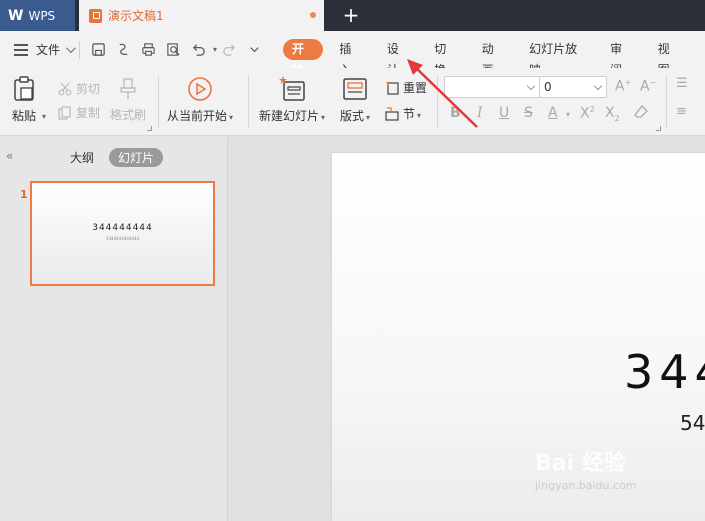 This screenshot has width=705, height=521. What do you see at coordinates (445, 58) in the screenshot?
I see `tab-transitions: 切换` at bounding box center [445, 58].